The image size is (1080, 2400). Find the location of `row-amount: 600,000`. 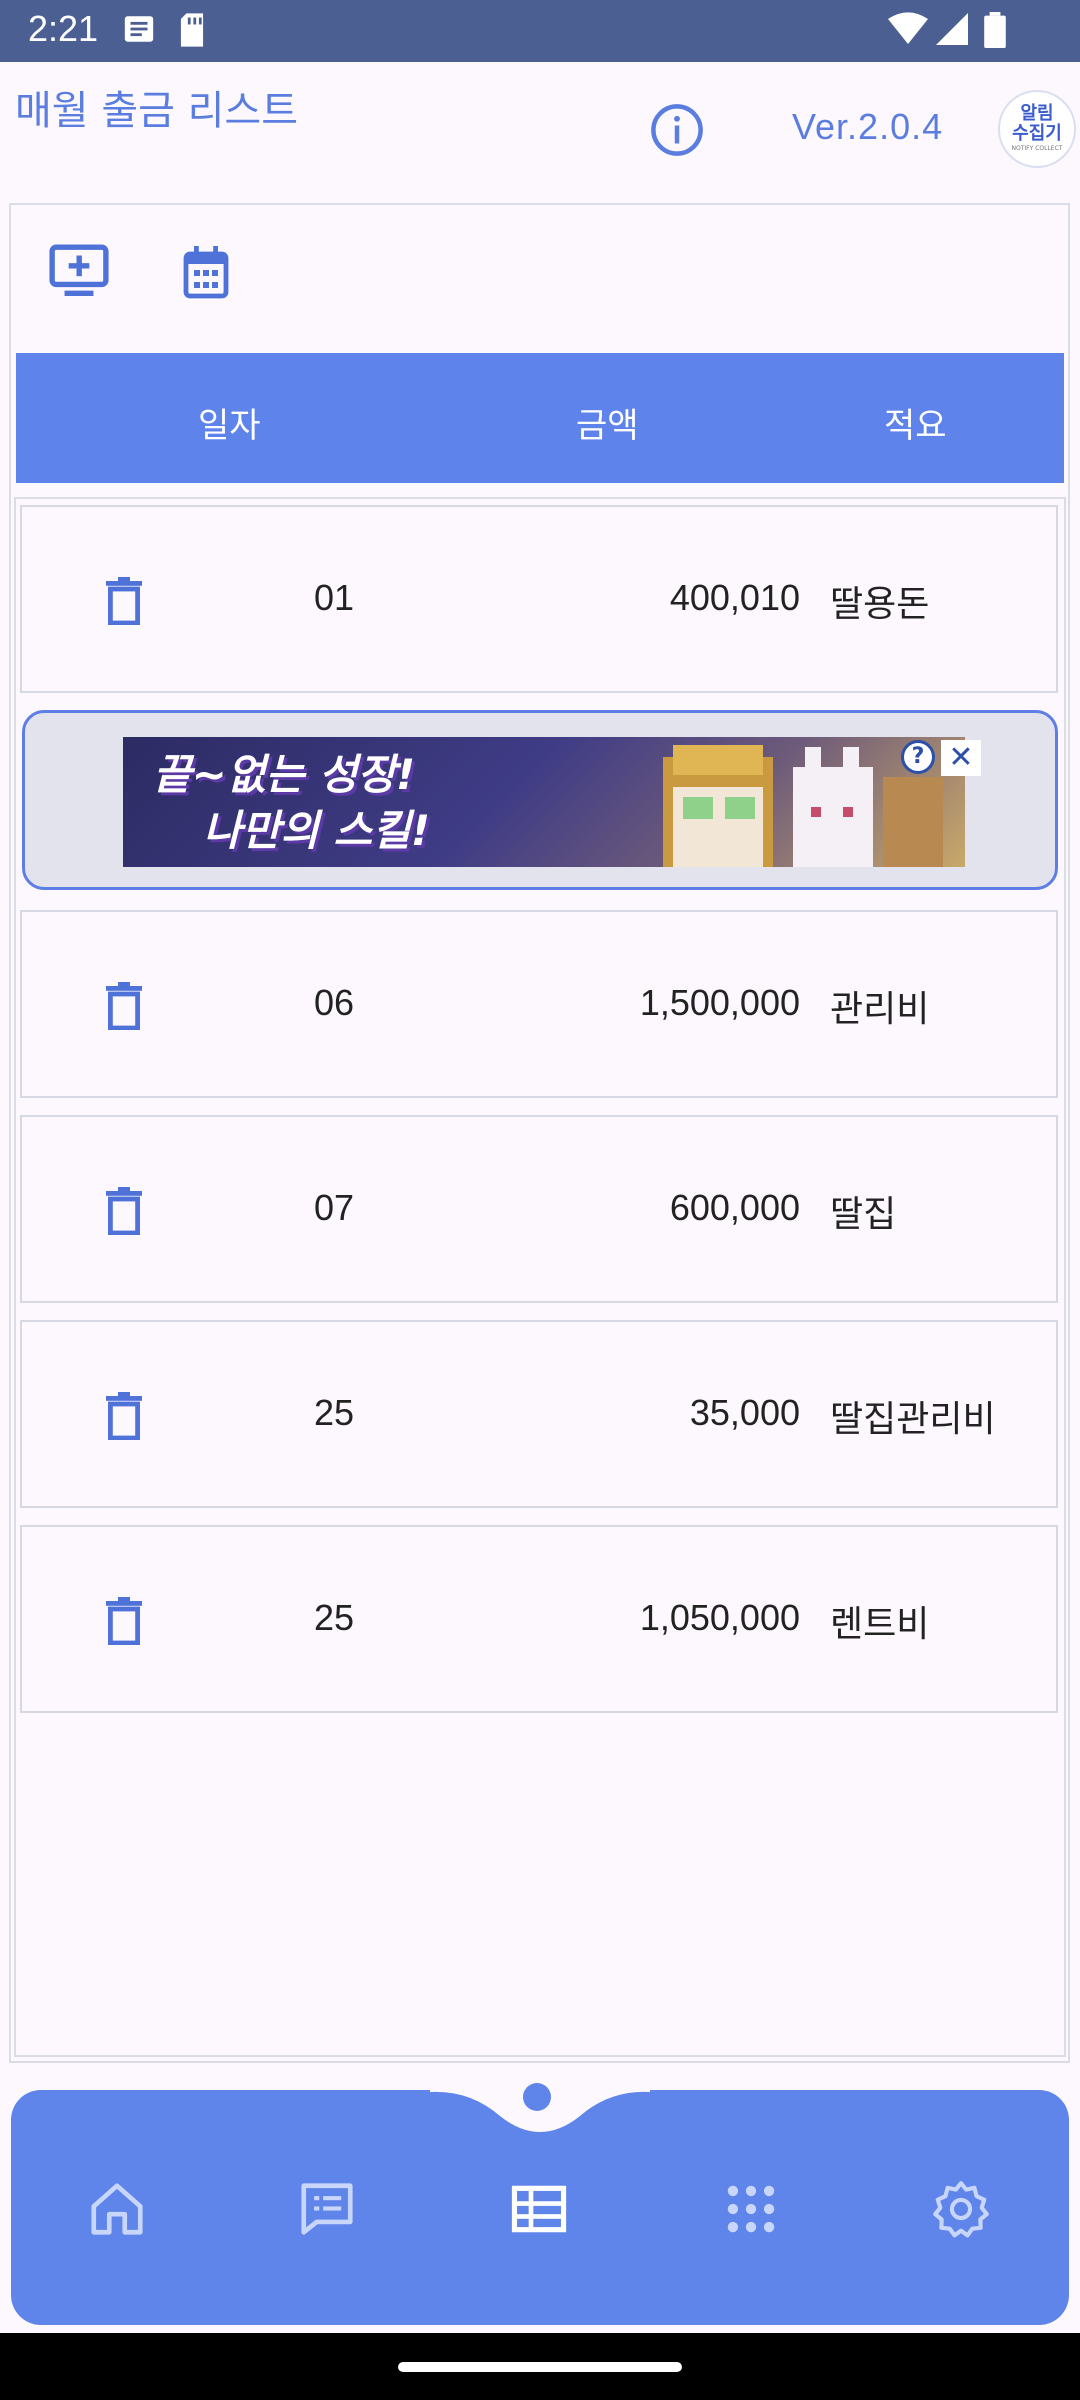

row-amount: 600,000 is located at coordinates (734, 1207).